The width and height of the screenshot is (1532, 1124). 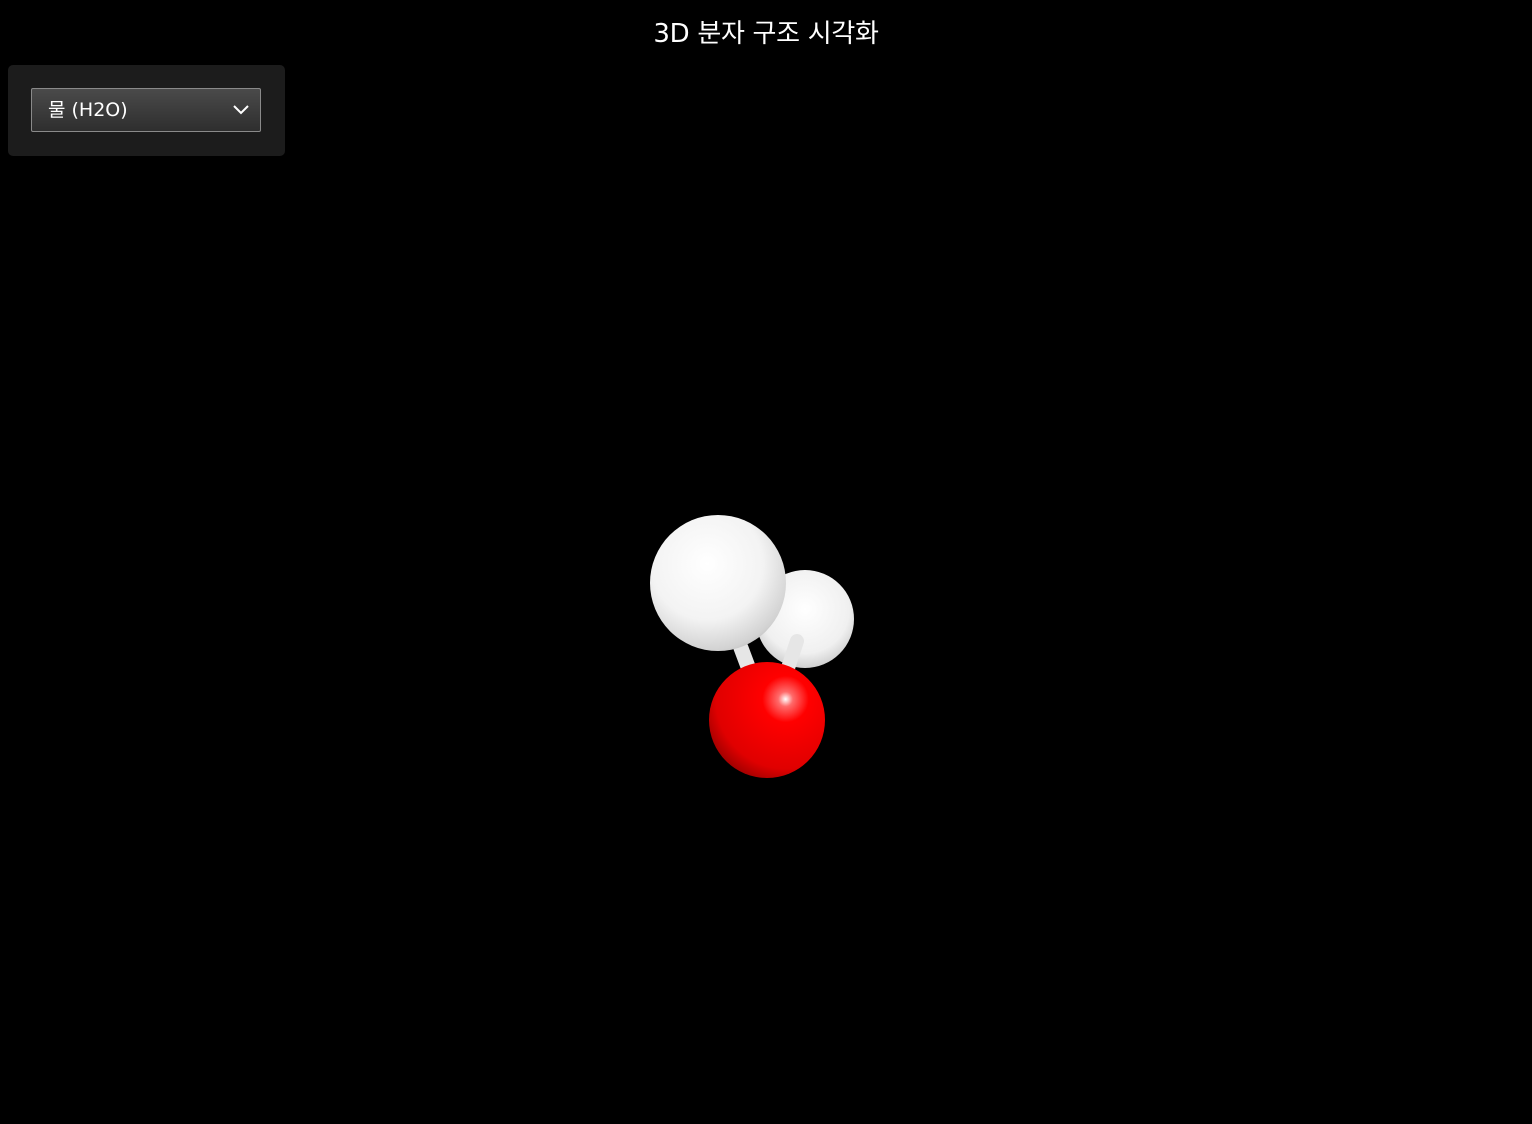 What do you see at coordinates (241, 110) in the screenshot?
I see `chevron-down-icon` at bounding box center [241, 110].